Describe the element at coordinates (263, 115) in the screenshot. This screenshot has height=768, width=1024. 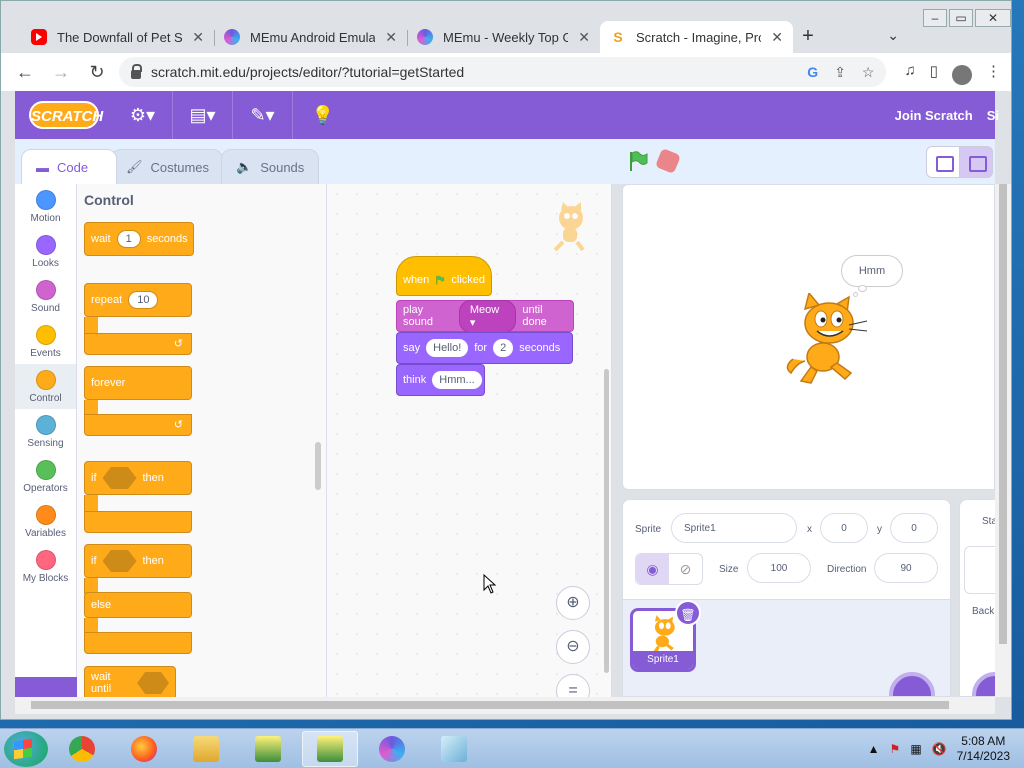
I see `edit-menu-icon: ✎▾` at that location.